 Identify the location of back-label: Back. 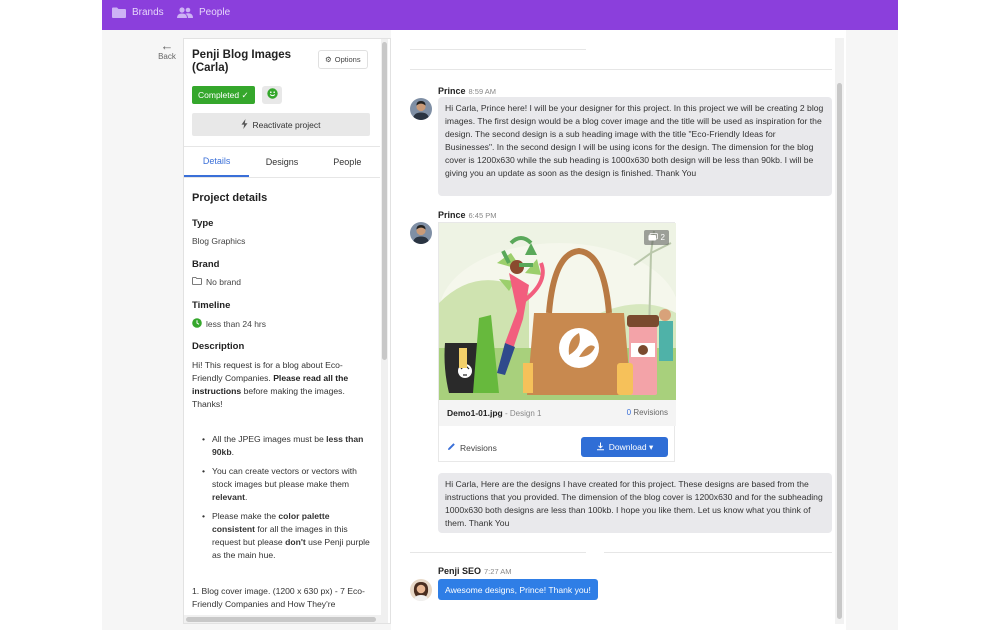
(167, 56).